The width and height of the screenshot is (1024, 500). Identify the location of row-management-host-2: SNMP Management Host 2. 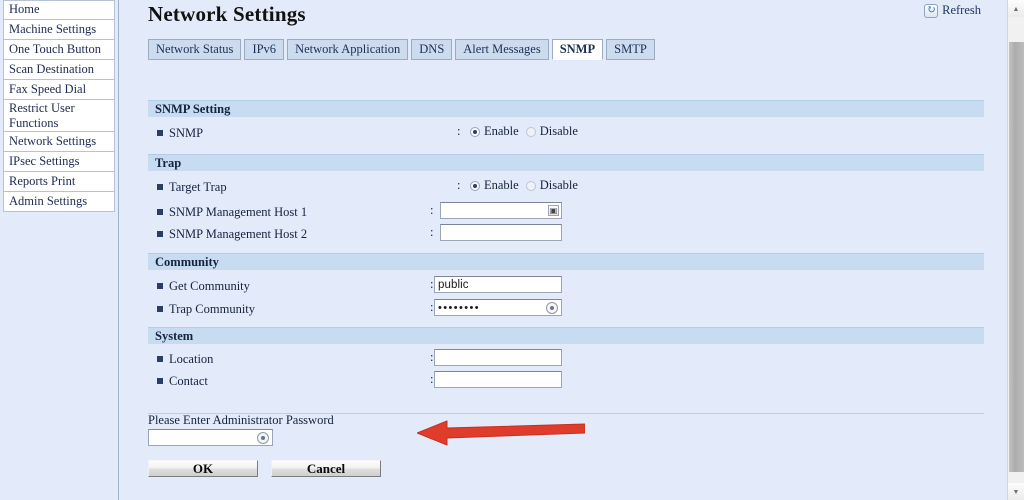
(227, 234).